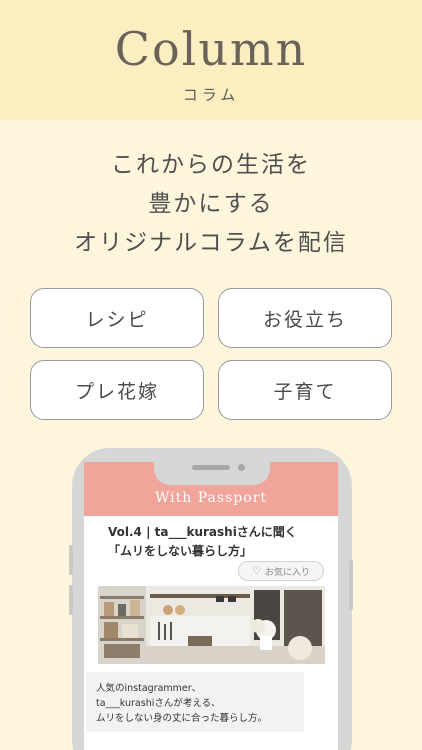  What do you see at coordinates (287, 572) in the screenshot?
I see `favorite-label: お気に入り` at bounding box center [287, 572].